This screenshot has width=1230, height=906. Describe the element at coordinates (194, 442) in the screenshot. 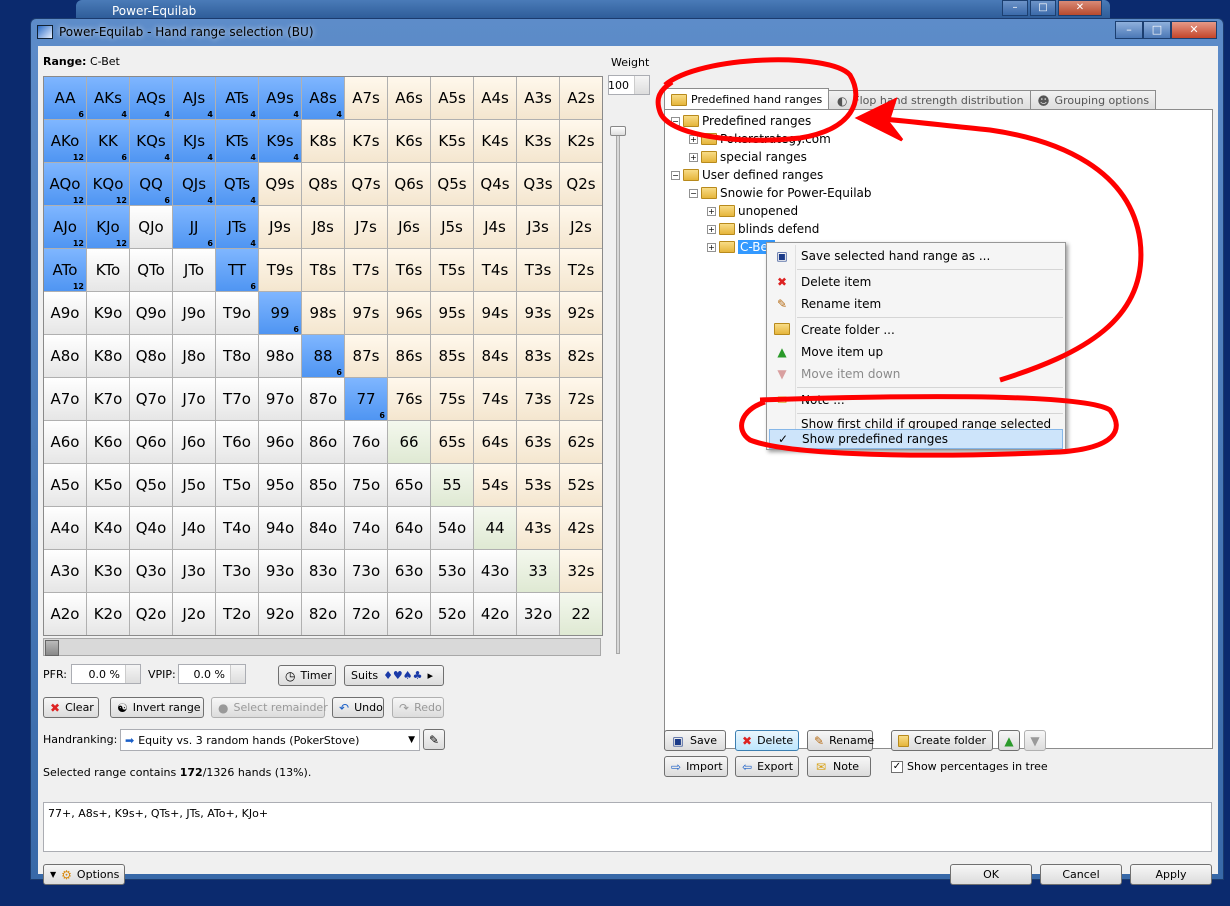

I see `hand-cell: J6o` at that location.